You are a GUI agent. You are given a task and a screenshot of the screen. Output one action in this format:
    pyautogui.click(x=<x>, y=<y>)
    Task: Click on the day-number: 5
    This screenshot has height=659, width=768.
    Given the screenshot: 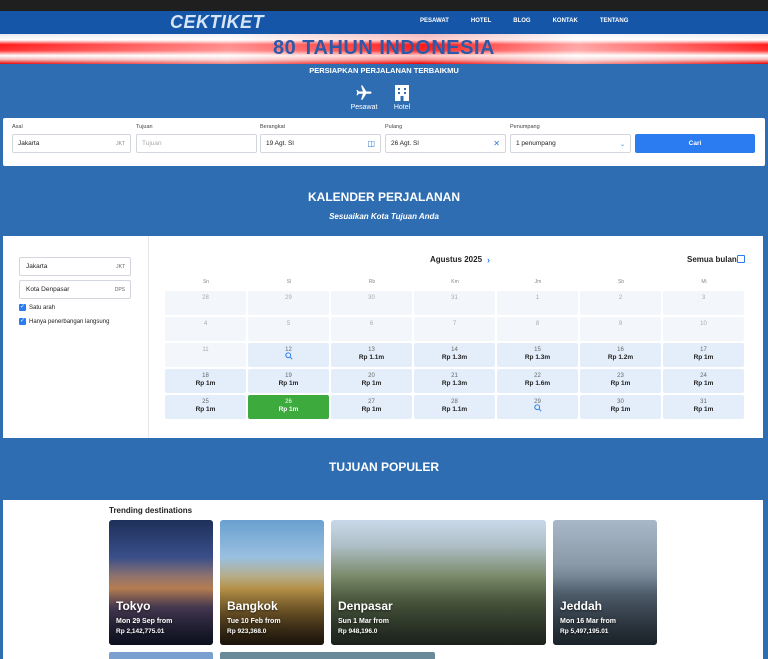 What is the action you would take?
    pyautogui.click(x=288, y=324)
    